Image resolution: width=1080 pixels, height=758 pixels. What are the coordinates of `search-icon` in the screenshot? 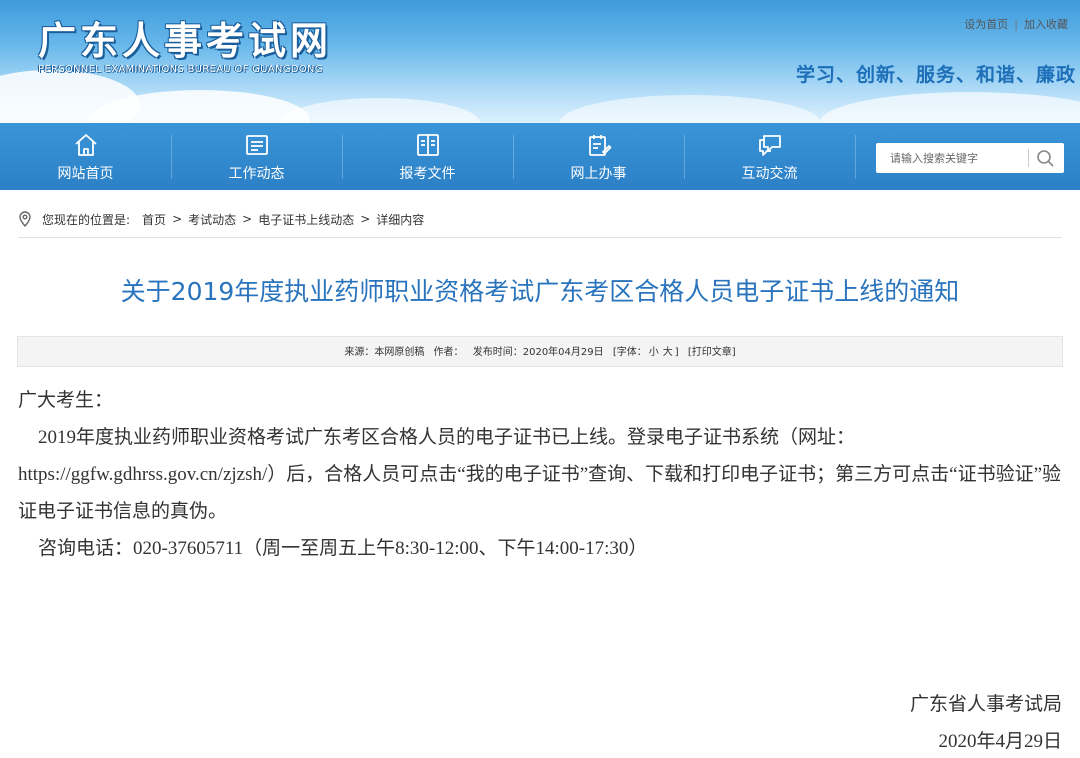 It's located at (1045, 158).